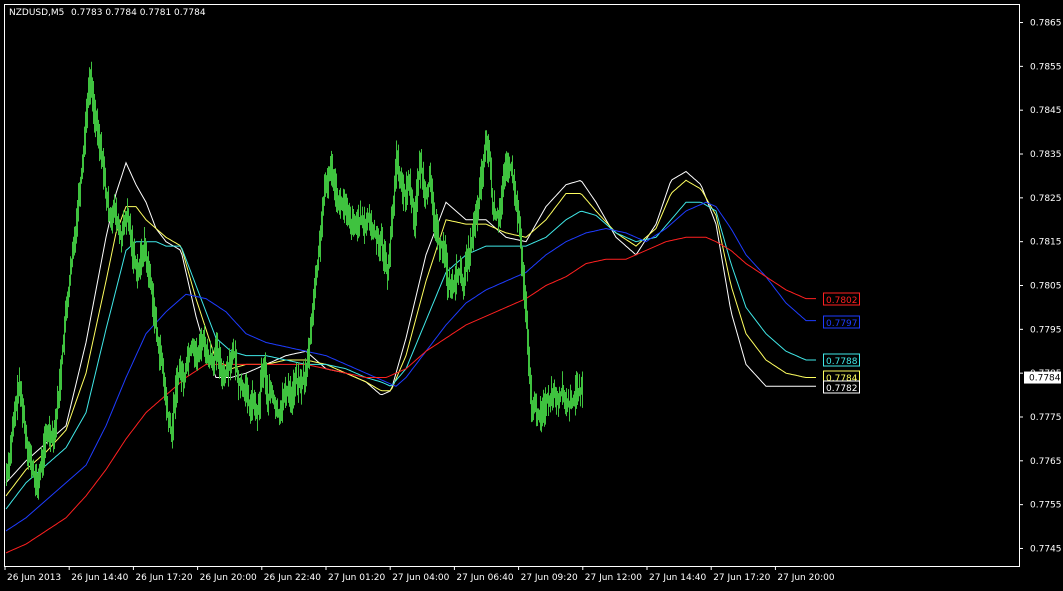  What do you see at coordinates (1046, 506) in the screenshot?
I see `y-tick-label: 0.7755` at bounding box center [1046, 506].